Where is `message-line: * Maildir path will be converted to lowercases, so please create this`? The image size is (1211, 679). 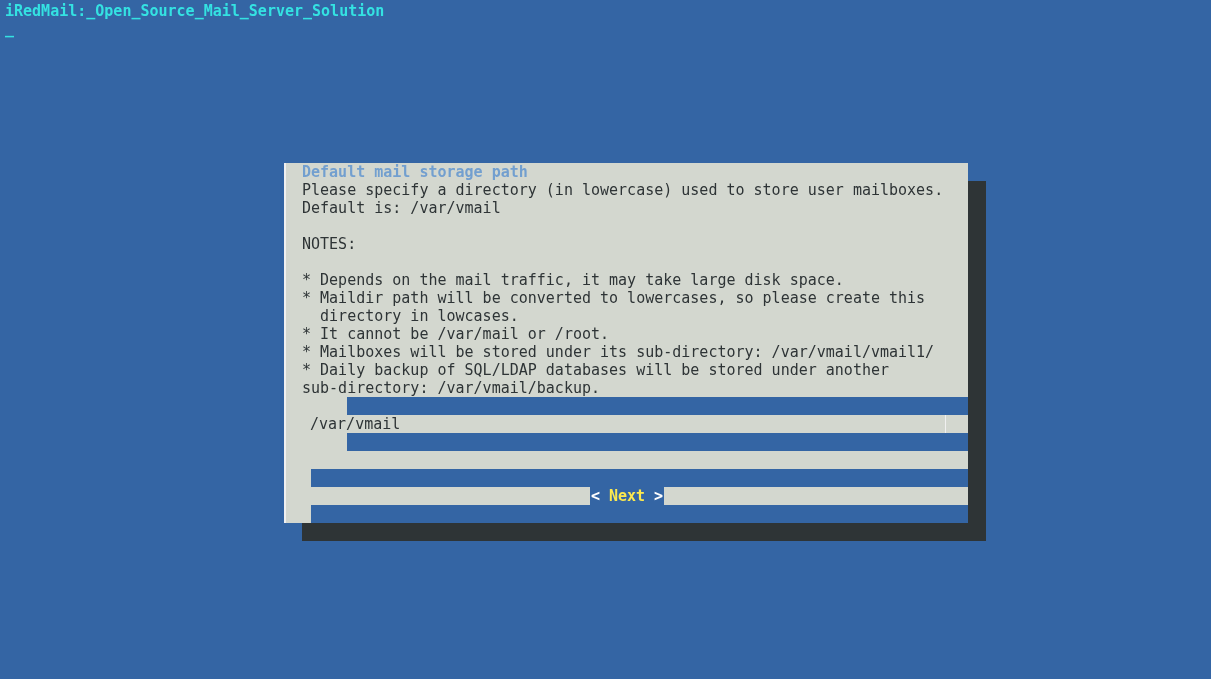
message-line: * Maildir path will be converted to lowercases, so please create this is located at coordinates (614, 298).